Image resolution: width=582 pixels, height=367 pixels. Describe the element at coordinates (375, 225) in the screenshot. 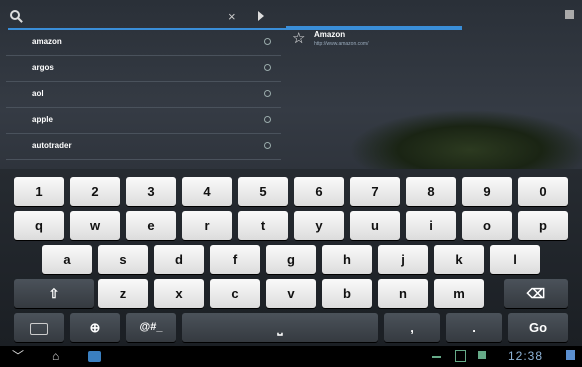

I see `key-u: u` at that location.